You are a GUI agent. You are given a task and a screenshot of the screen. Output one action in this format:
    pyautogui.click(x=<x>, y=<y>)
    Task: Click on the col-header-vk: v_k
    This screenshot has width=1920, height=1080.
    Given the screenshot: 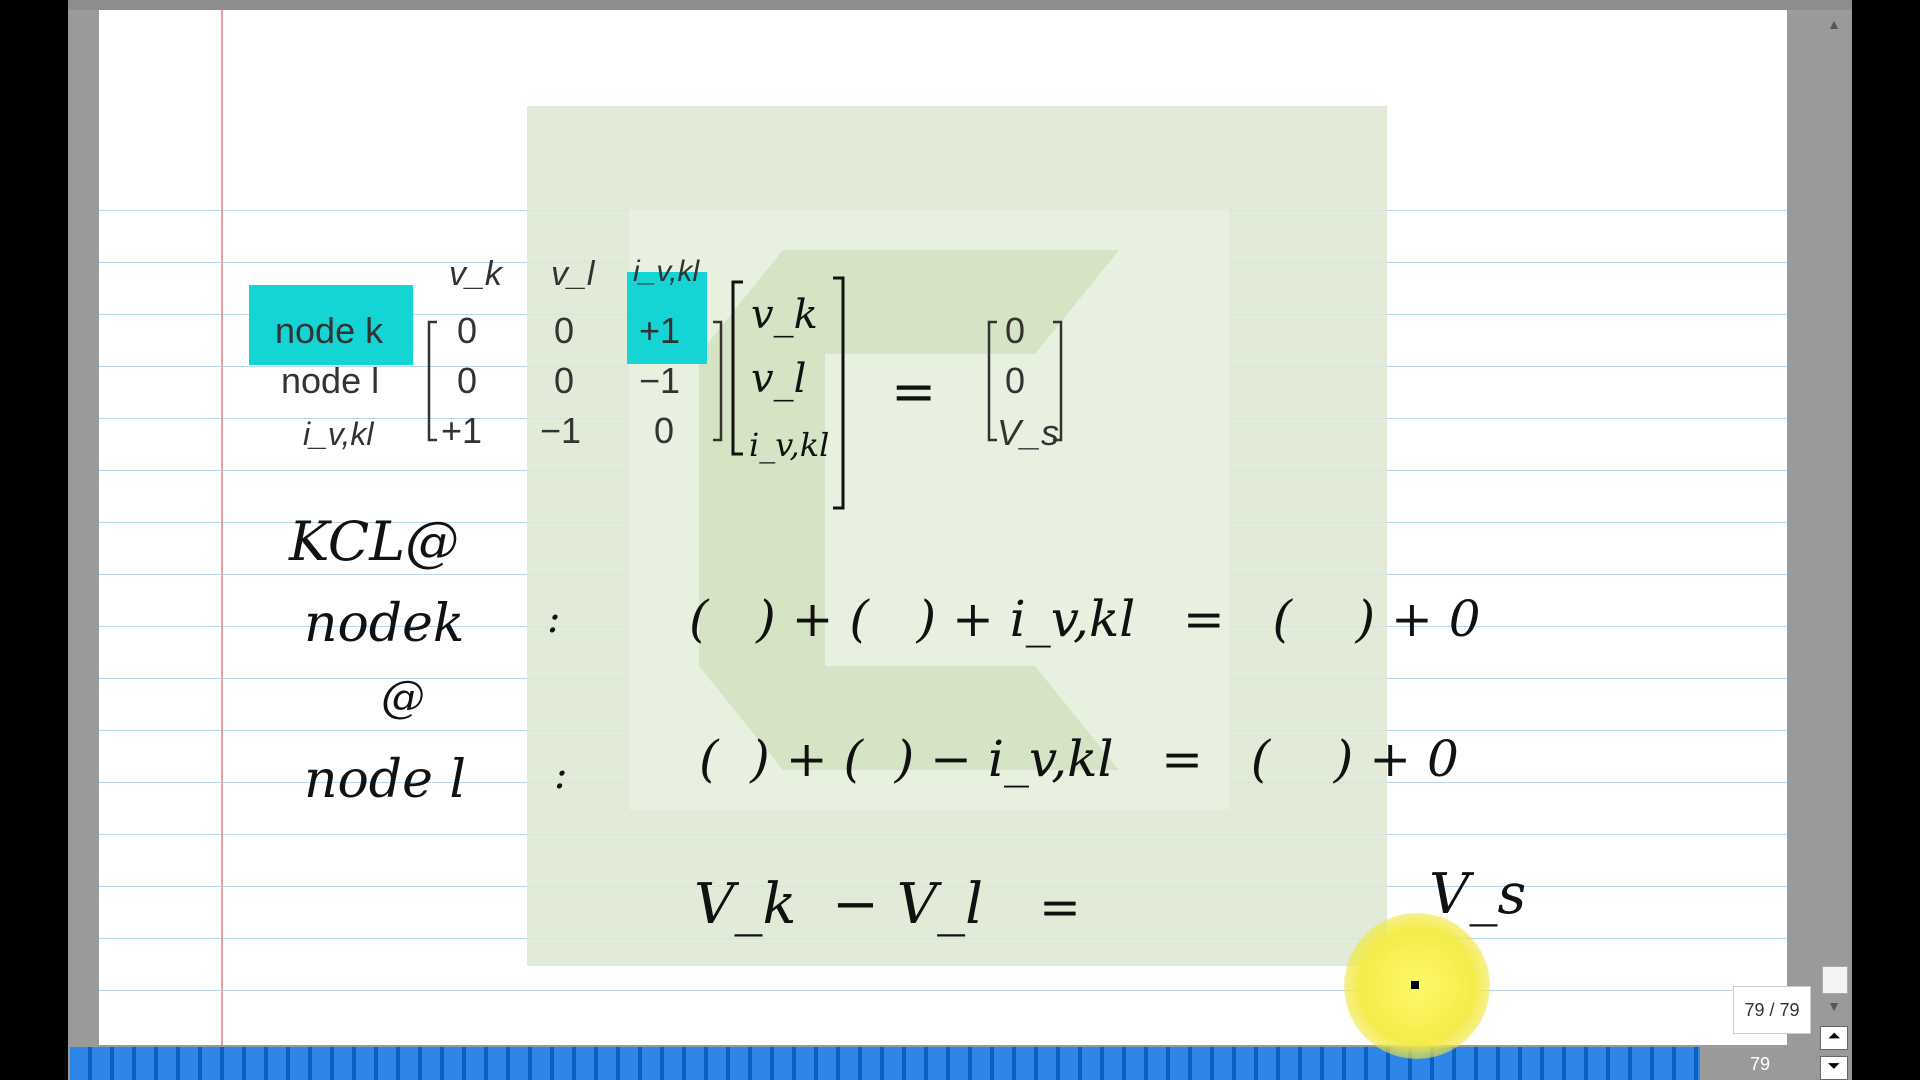 What is the action you would take?
    pyautogui.click(x=475, y=274)
    